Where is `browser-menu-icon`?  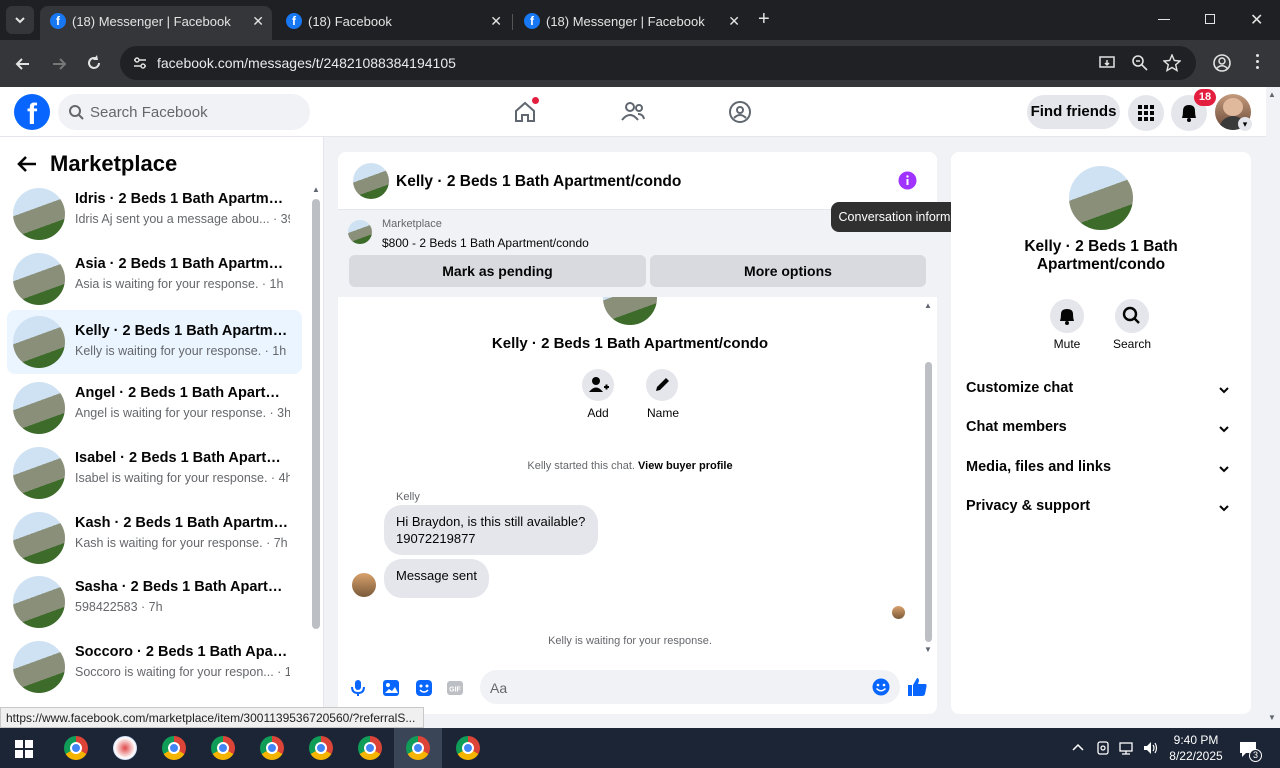 browser-menu-icon is located at coordinates (1258, 63).